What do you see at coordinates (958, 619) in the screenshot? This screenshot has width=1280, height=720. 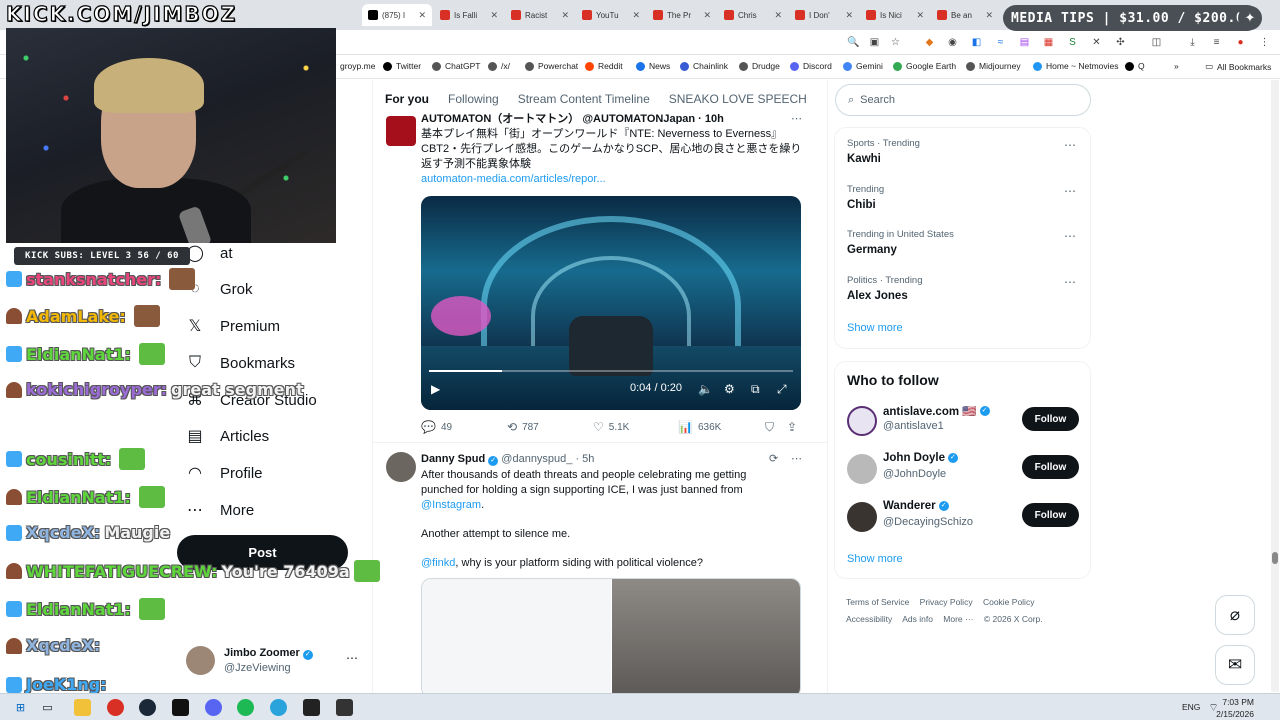 I see `footer-link: More ···` at bounding box center [958, 619].